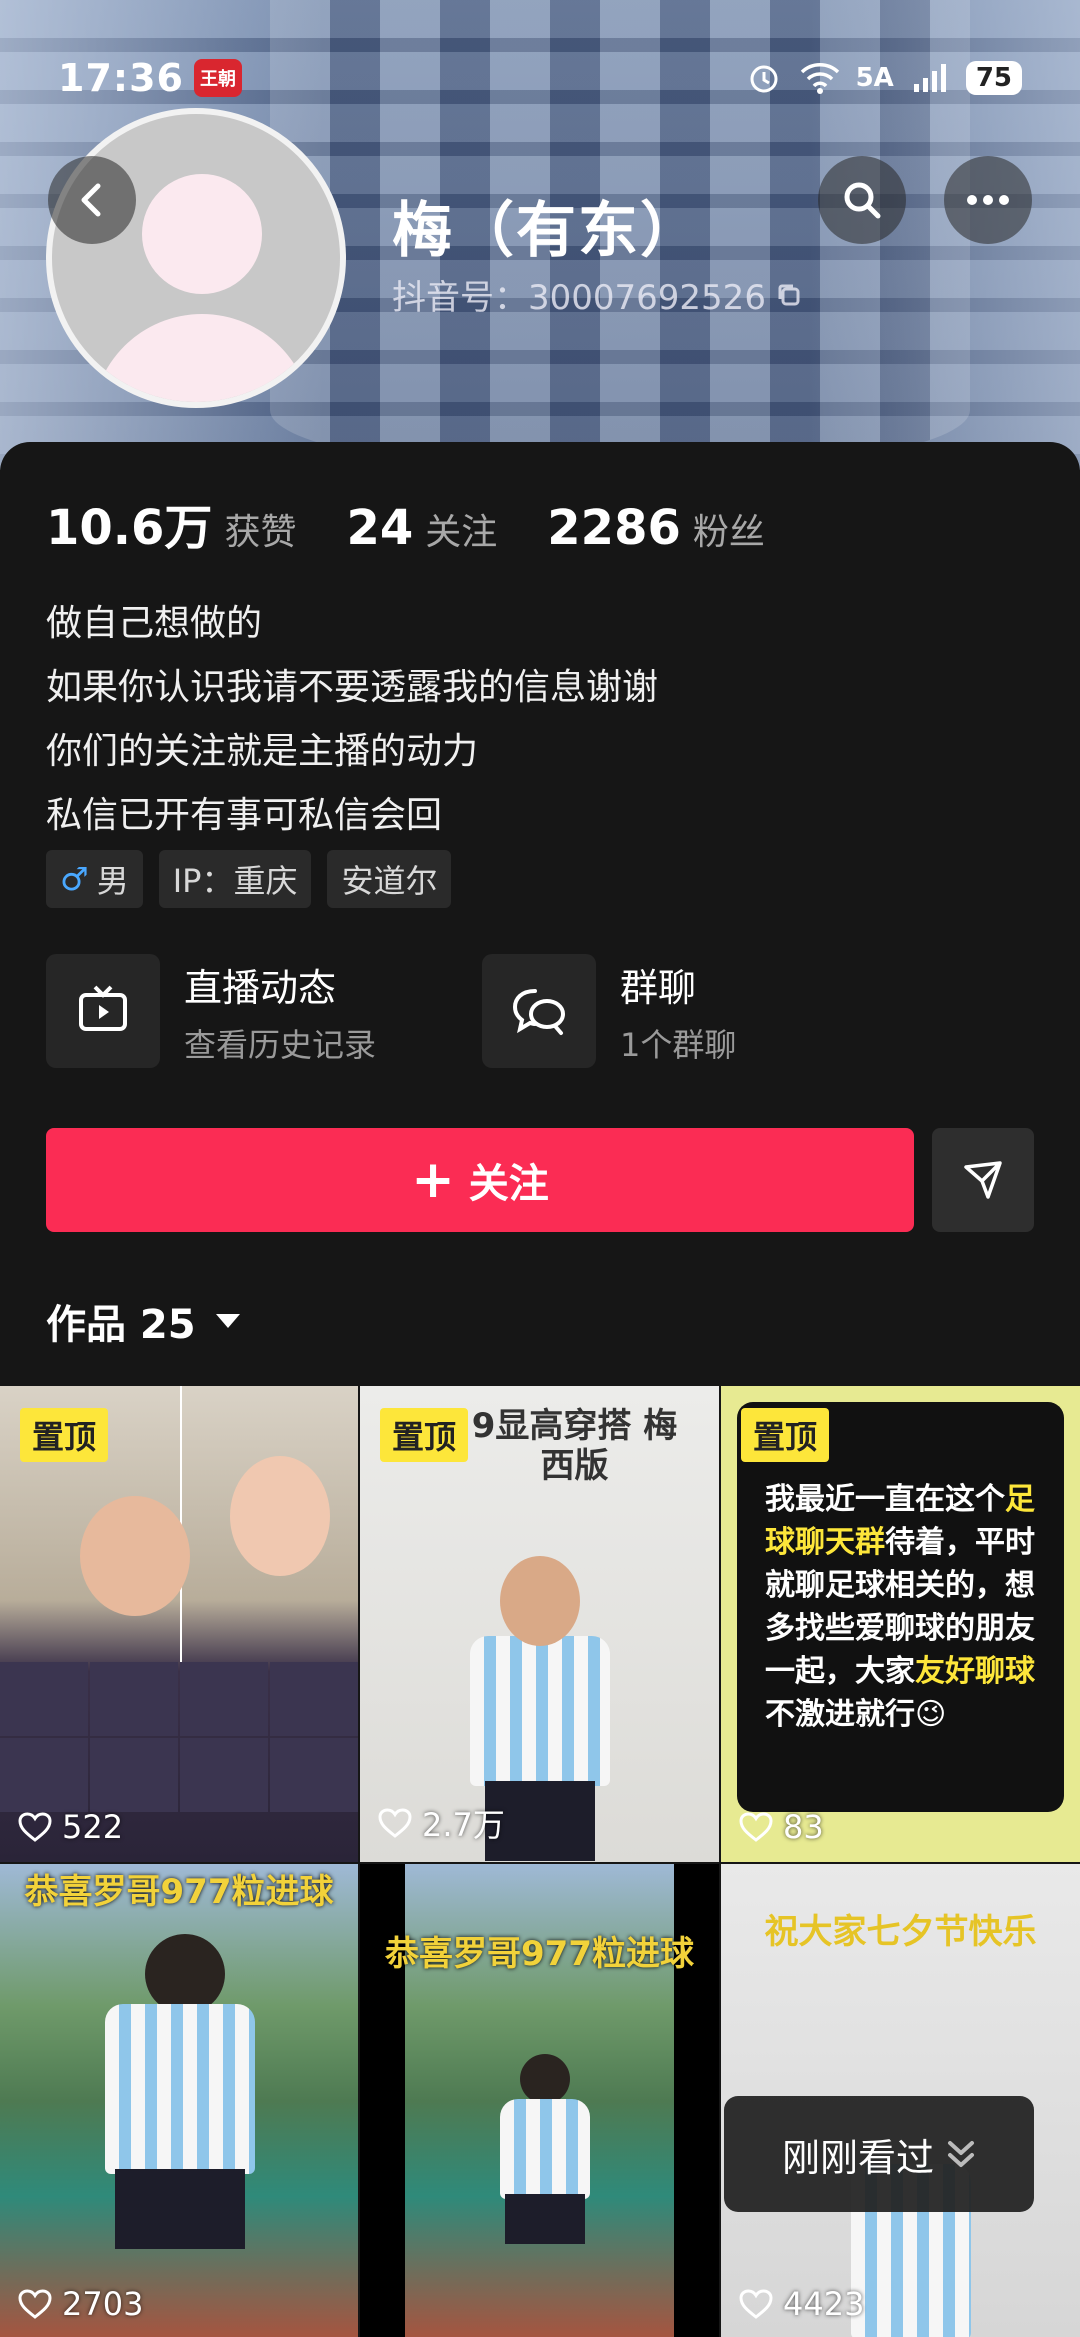  What do you see at coordinates (540, 78) in the screenshot?
I see `status-bar: 17:36 王朝 5A 75` at bounding box center [540, 78].